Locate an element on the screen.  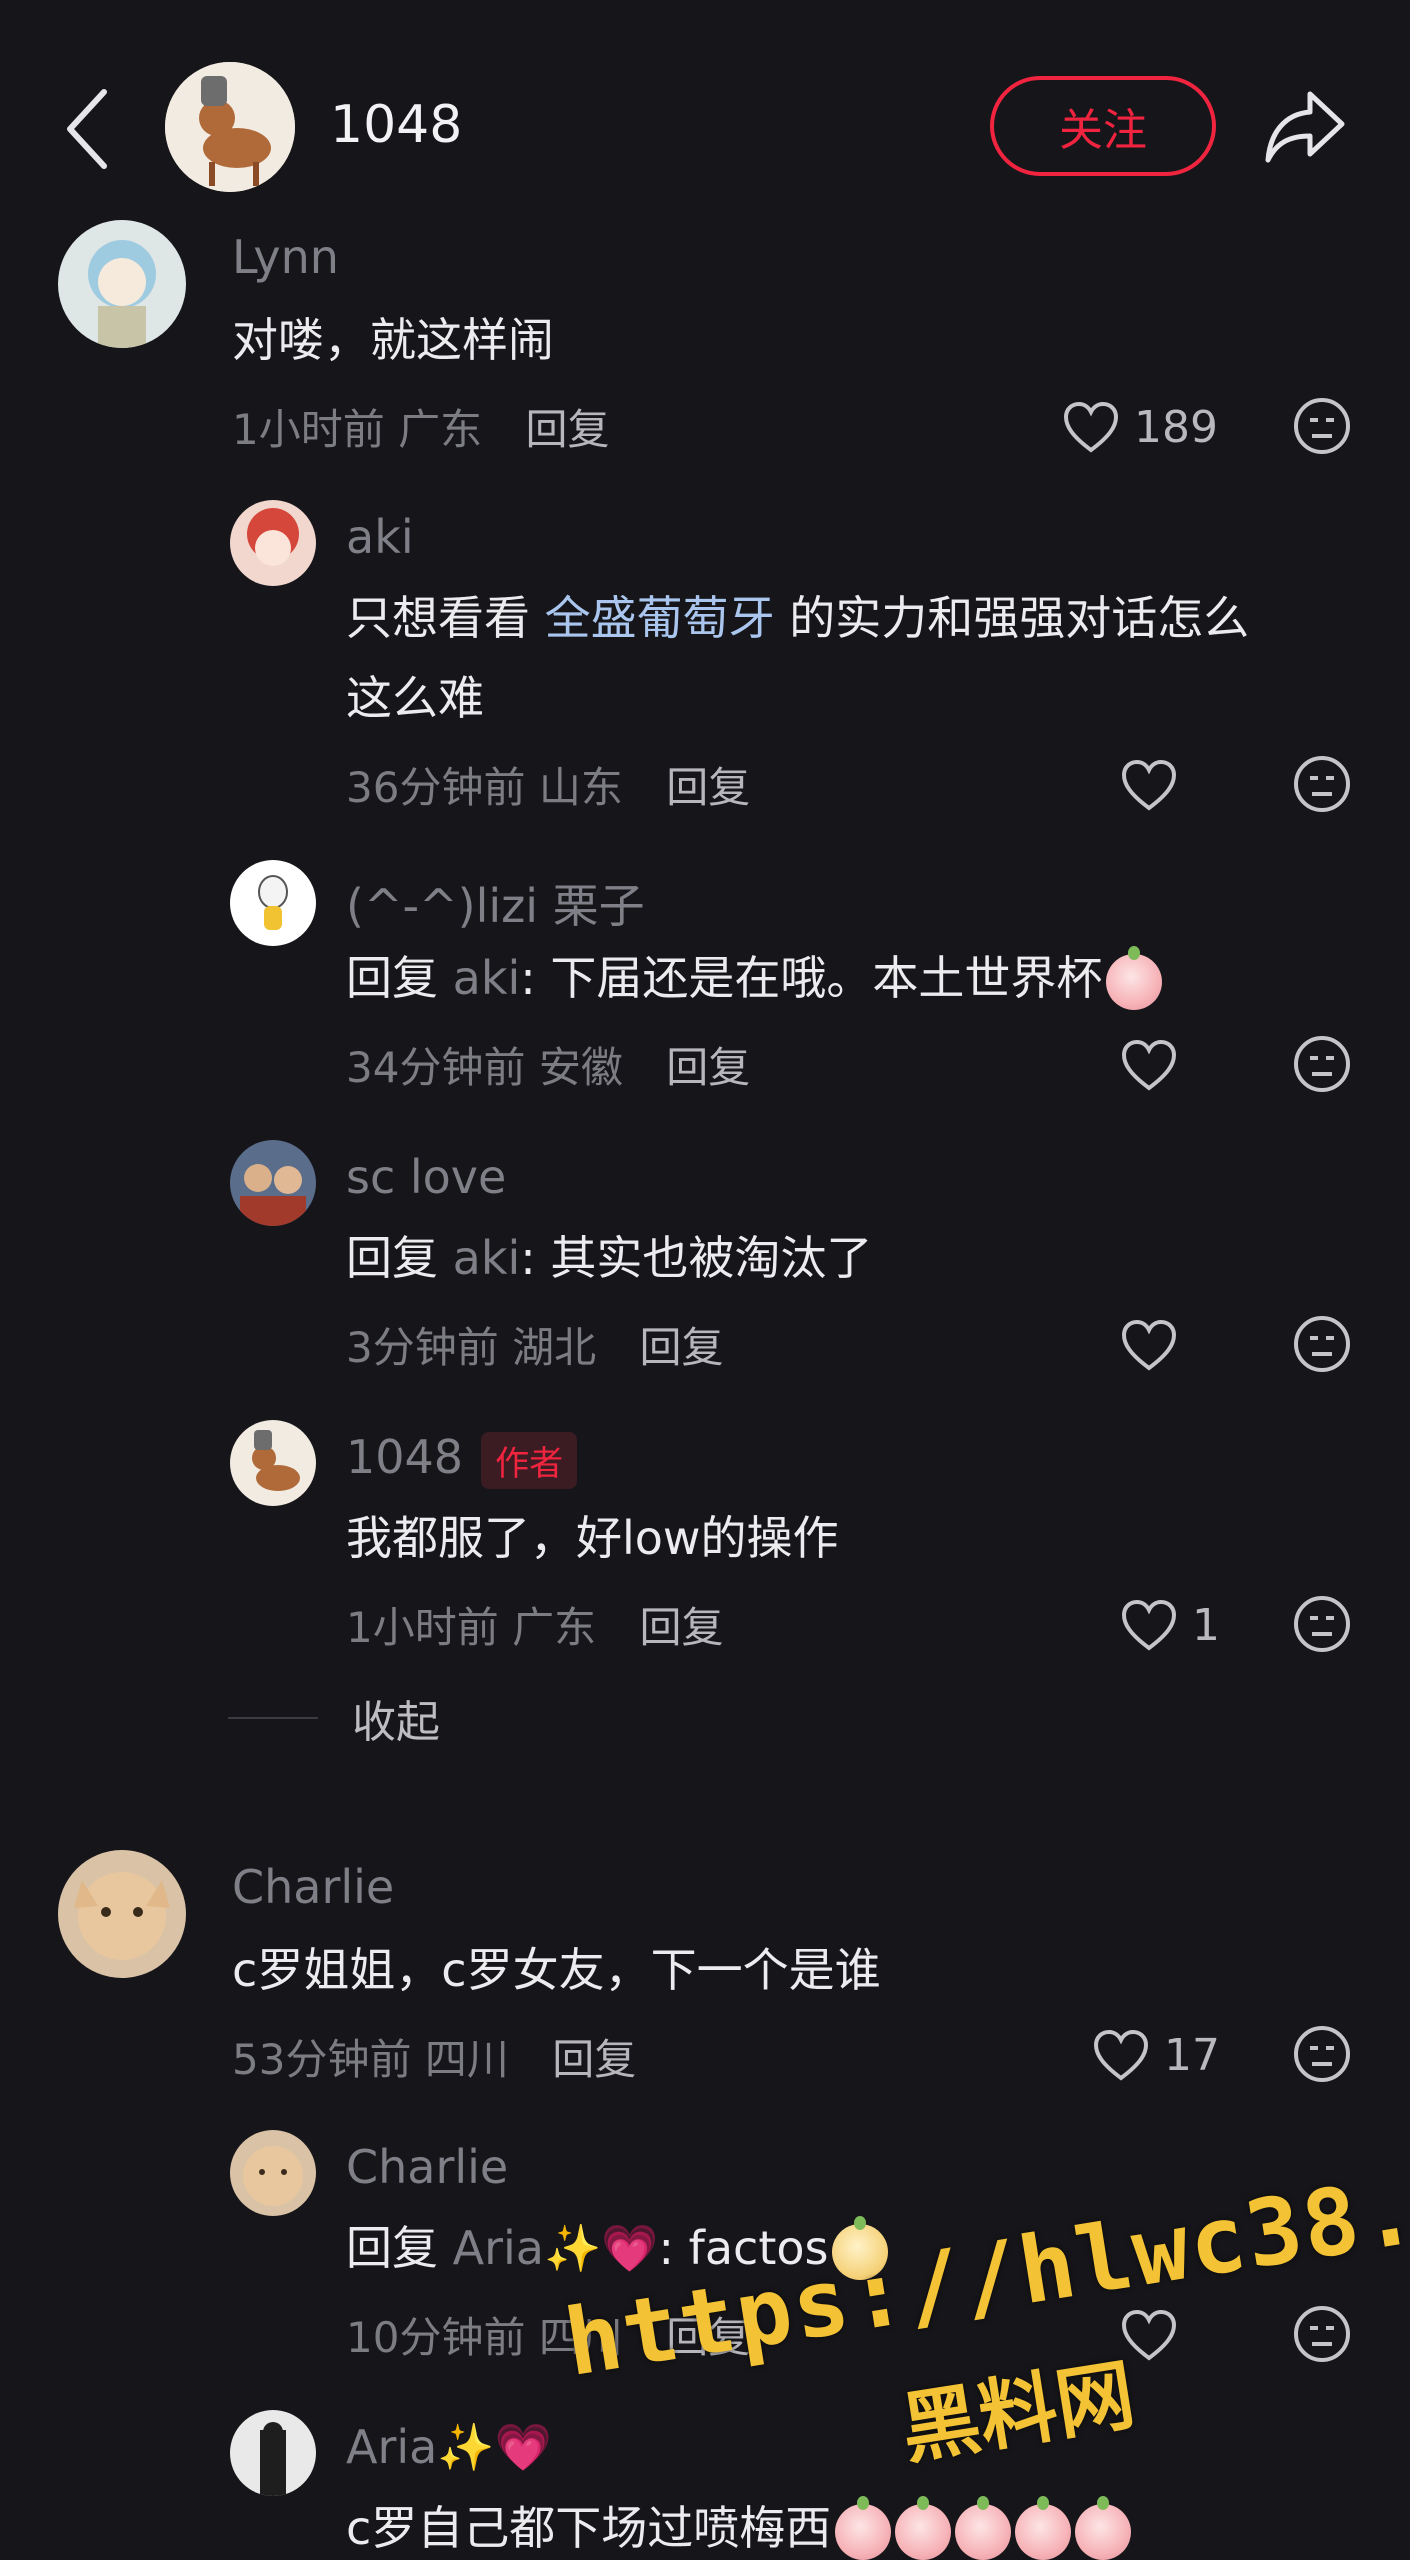
comment-text: c罗姐姐，c罗女友，下一个是谁 is located at coordinates (556, 1970).